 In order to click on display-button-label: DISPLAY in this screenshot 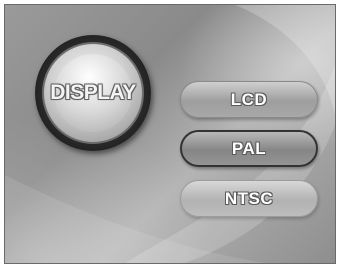, I will do `click(93, 92)`.